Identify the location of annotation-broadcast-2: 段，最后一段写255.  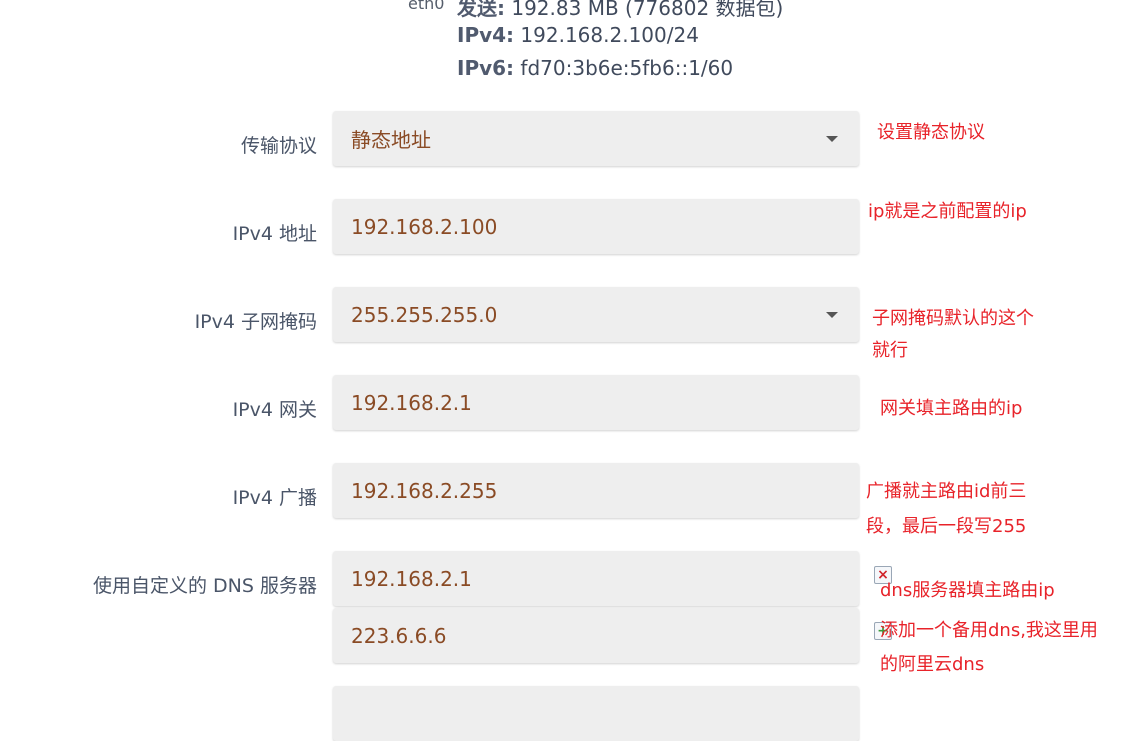
(946, 526).